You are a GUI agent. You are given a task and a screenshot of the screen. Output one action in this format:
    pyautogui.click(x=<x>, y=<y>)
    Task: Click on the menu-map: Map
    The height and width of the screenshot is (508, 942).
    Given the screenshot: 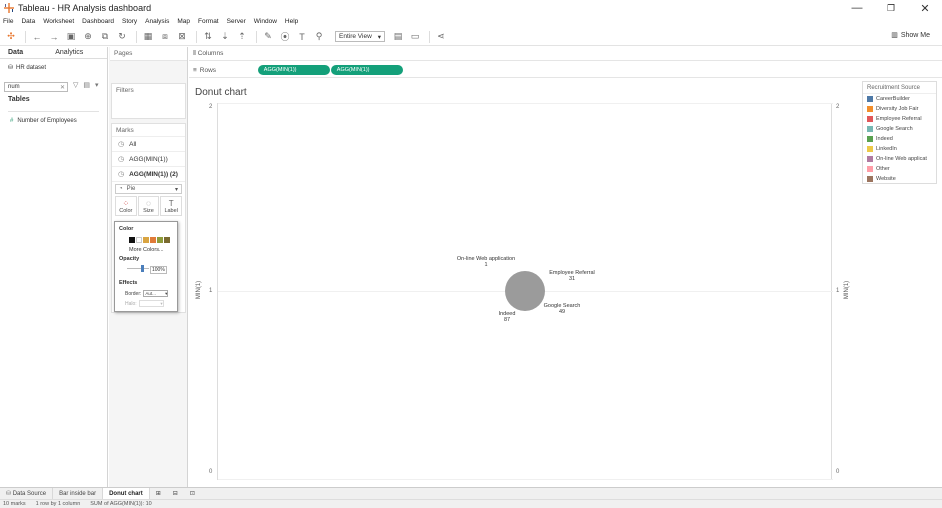 What is the action you would take?
    pyautogui.click(x=183, y=21)
    